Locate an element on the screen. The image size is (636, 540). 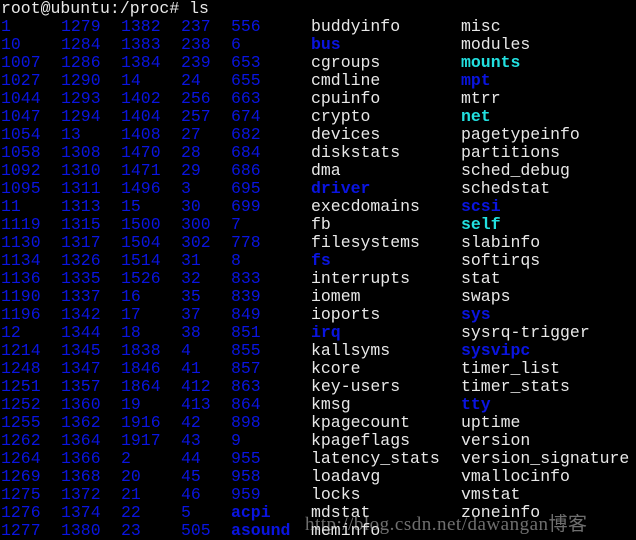
directory-entry: 28 is located at coordinates (191, 152).